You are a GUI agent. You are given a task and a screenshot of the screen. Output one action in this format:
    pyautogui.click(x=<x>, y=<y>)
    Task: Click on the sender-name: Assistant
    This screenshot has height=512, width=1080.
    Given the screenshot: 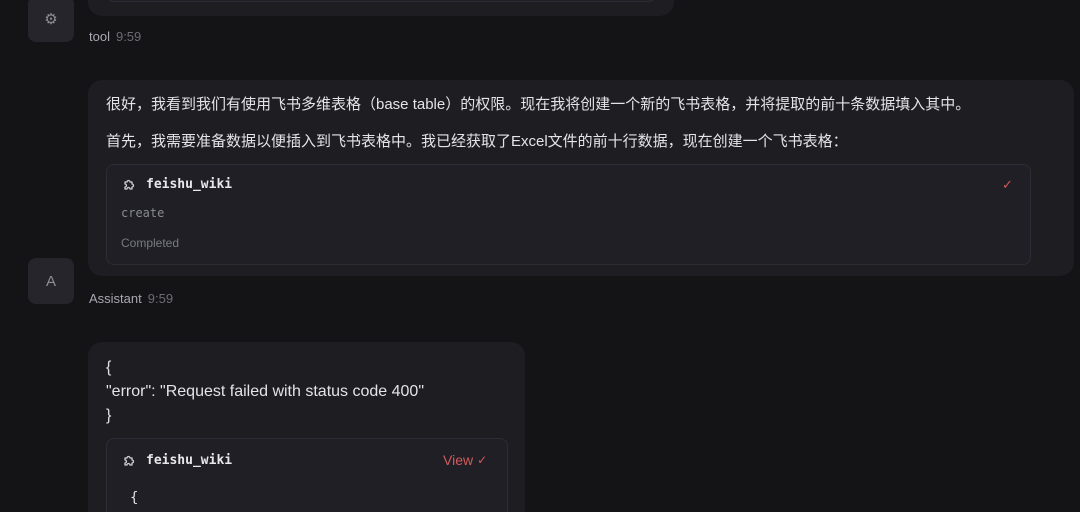 What is the action you would take?
    pyautogui.click(x=115, y=298)
    